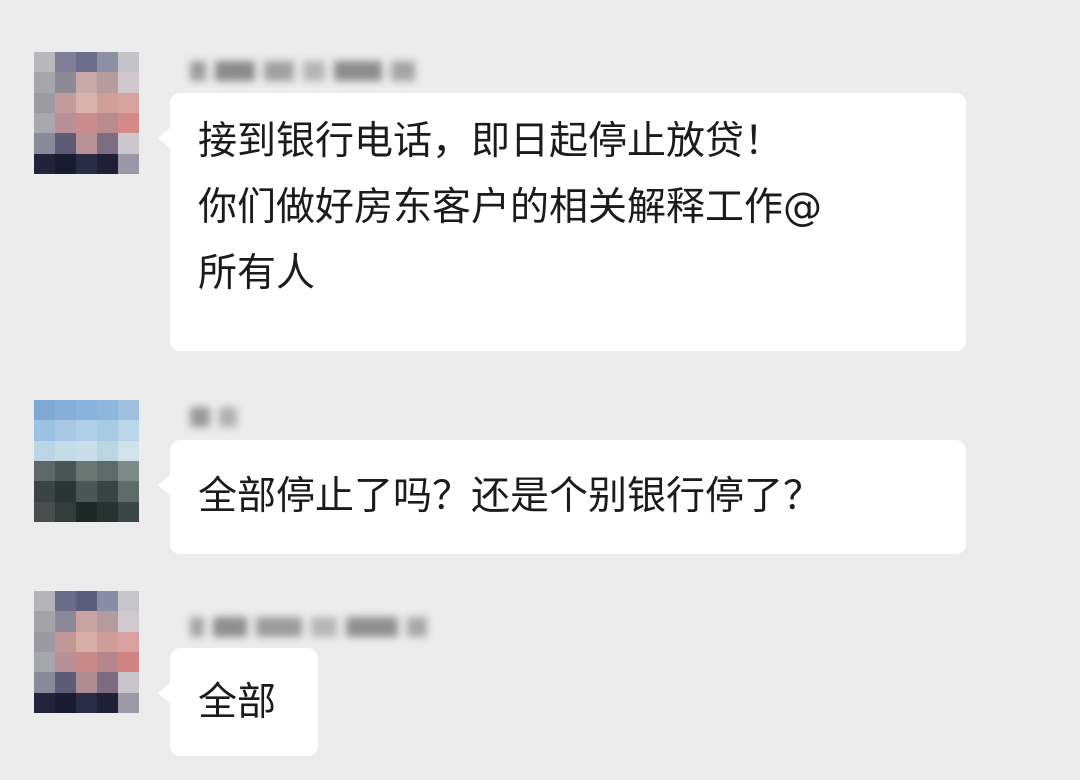 This screenshot has height=780, width=1080. What do you see at coordinates (257, 273) in the screenshot?
I see `message-text-line: 所有人` at bounding box center [257, 273].